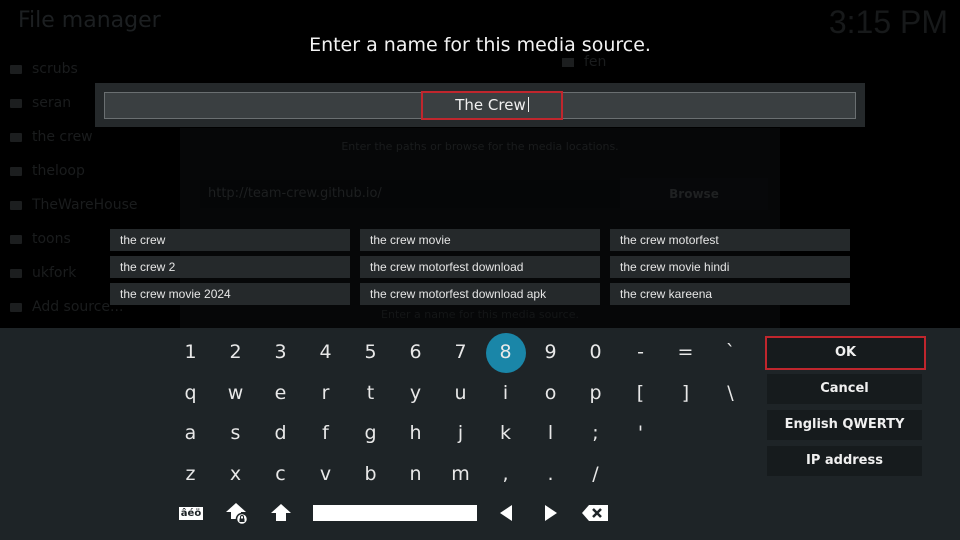 This screenshot has width=960, height=540. What do you see at coordinates (528, 104) in the screenshot?
I see `text-caret` at bounding box center [528, 104].